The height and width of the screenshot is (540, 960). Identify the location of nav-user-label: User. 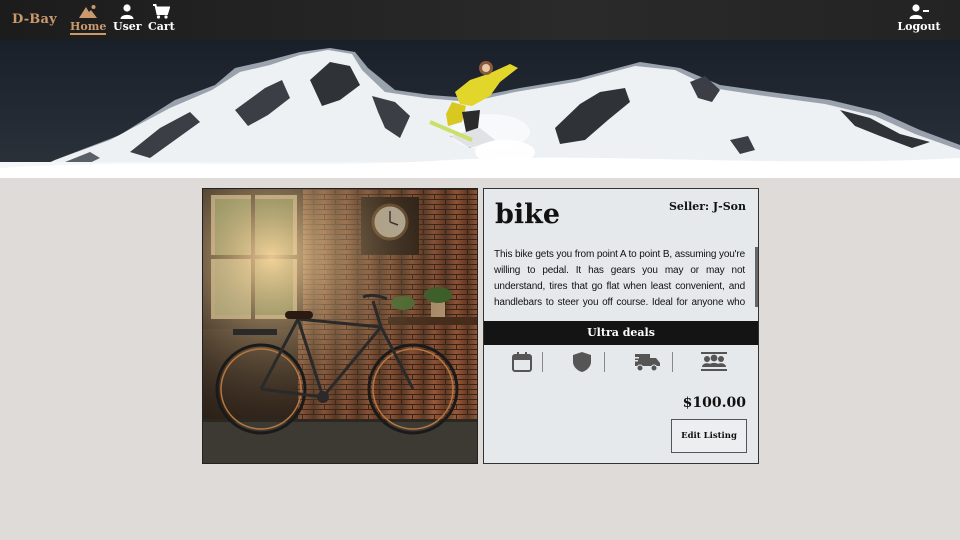
(127, 26).